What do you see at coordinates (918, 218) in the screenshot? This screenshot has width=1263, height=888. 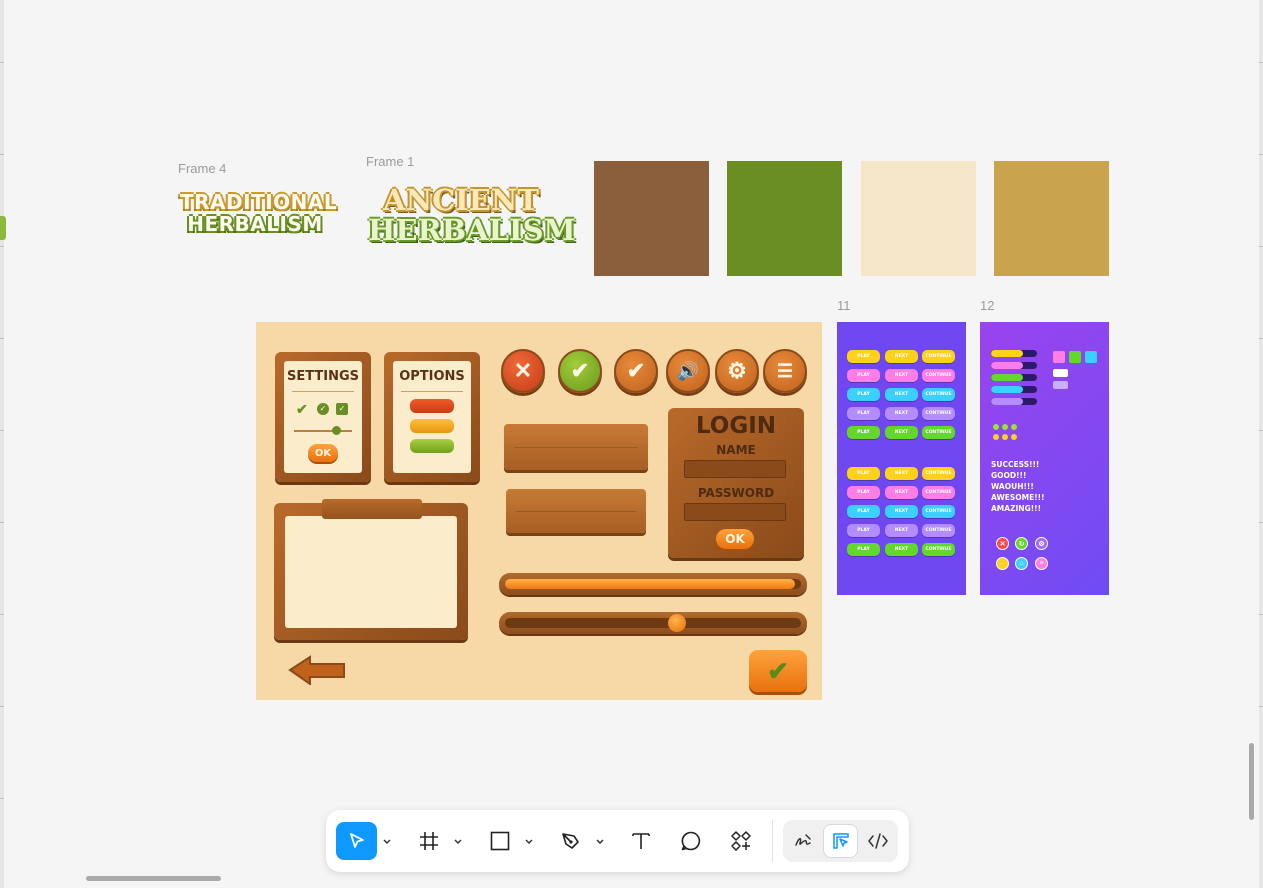 I see `color-swatch-cream` at bounding box center [918, 218].